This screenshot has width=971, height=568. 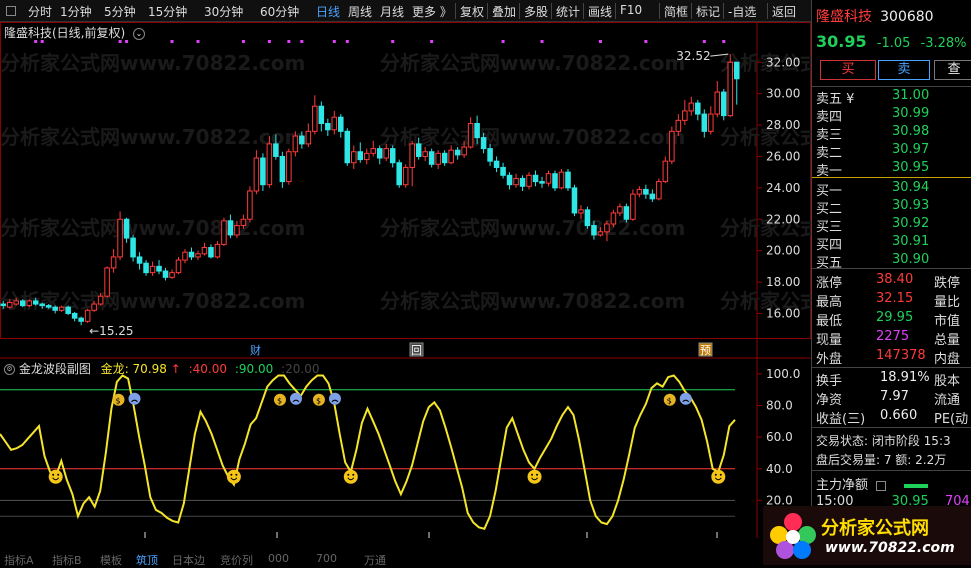 What do you see at coordinates (784, 11) in the screenshot?
I see `tool-button-9: 返回` at bounding box center [784, 11].